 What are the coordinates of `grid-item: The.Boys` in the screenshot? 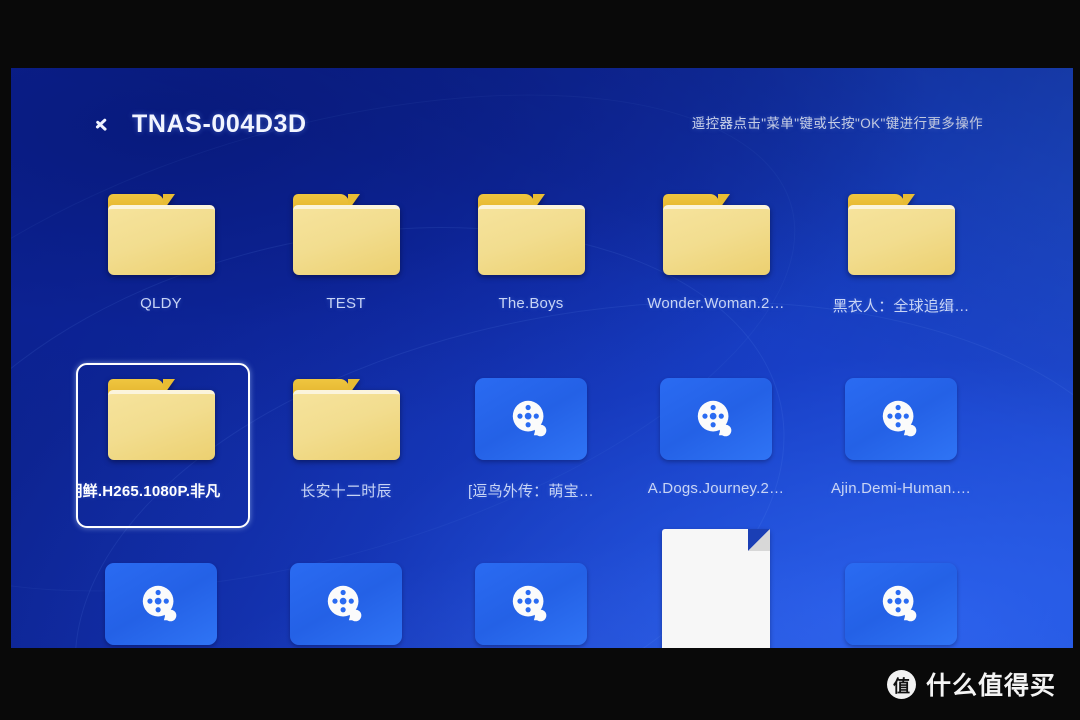 It's located at (531, 259).